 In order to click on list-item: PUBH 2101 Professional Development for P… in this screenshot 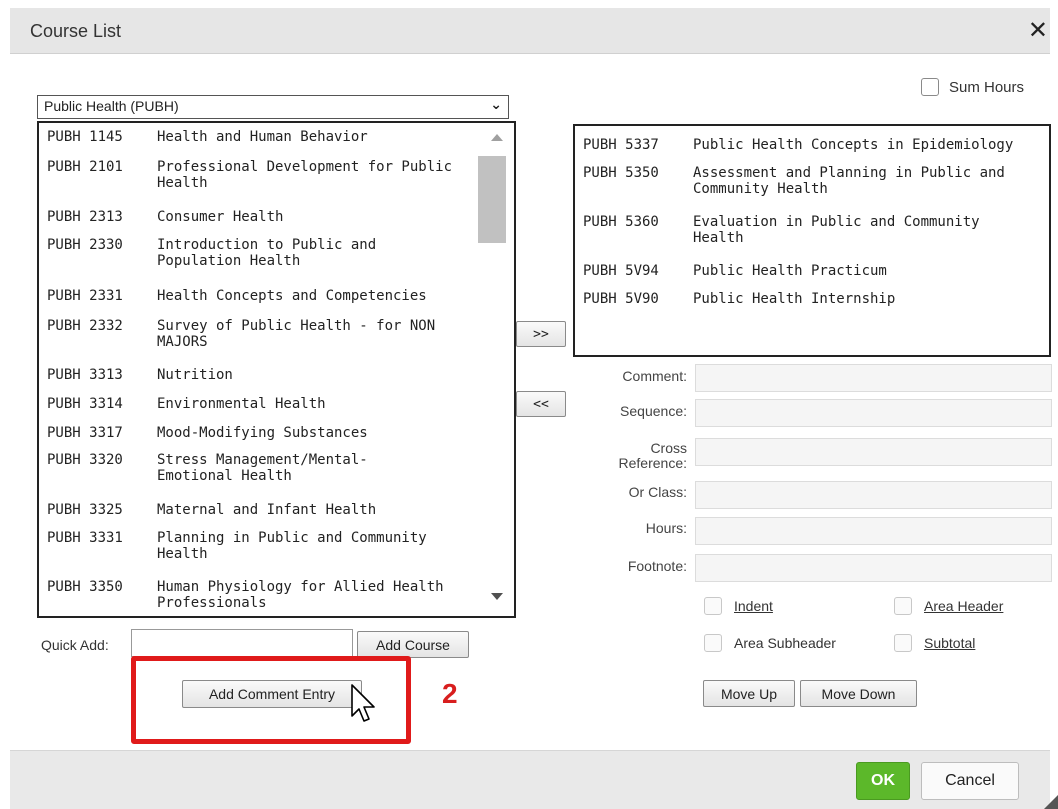, I will do `click(262, 175)`.